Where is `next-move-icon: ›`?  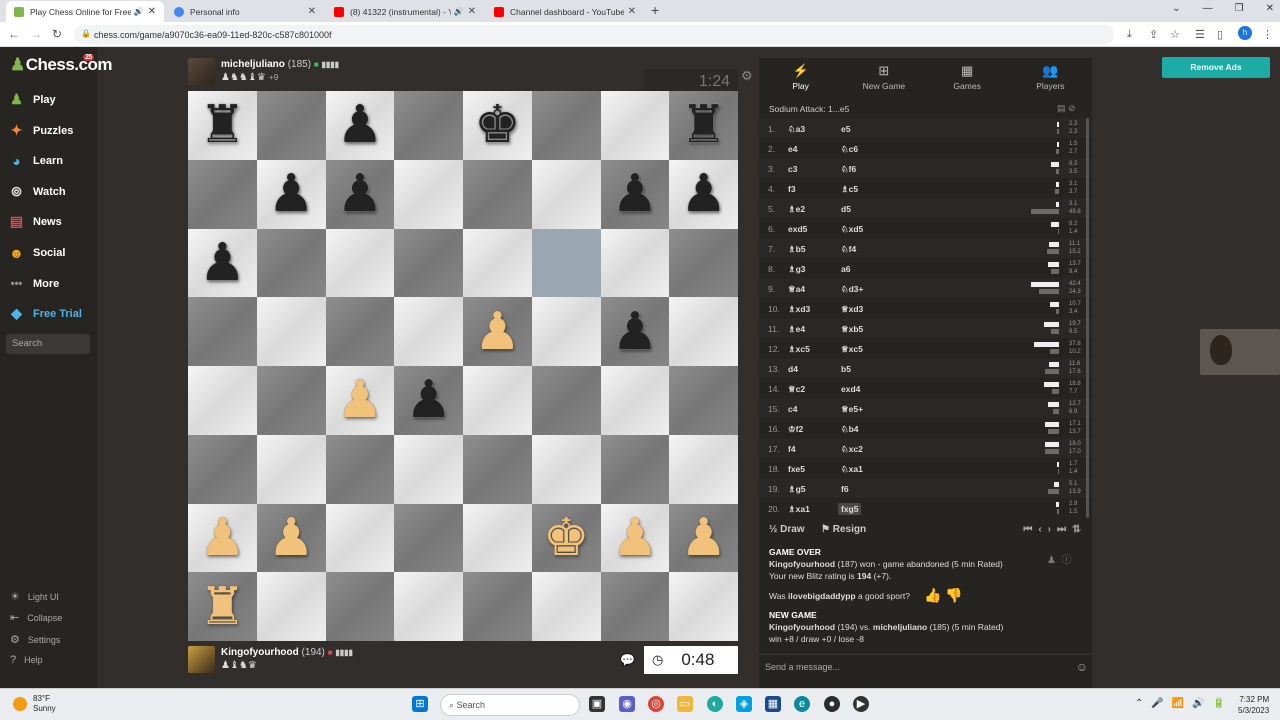
next-move-icon: › is located at coordinates (1052, 529).